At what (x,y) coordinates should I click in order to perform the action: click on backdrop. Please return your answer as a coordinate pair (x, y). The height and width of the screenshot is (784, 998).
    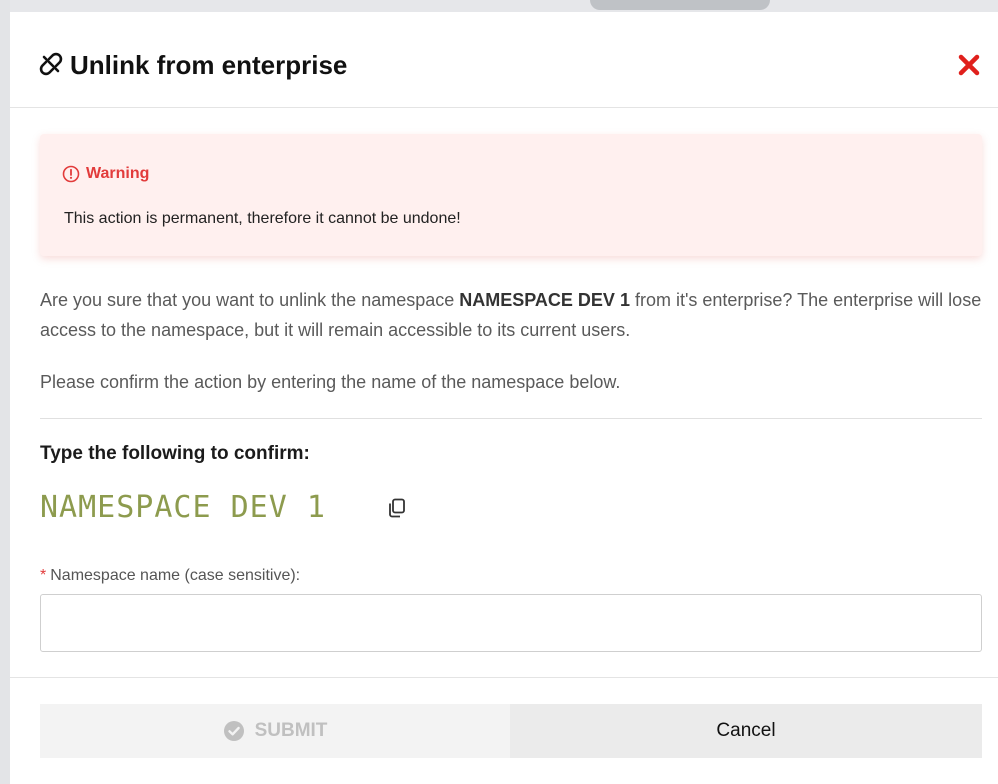
    Looking at the image, I should click on (499, 6).